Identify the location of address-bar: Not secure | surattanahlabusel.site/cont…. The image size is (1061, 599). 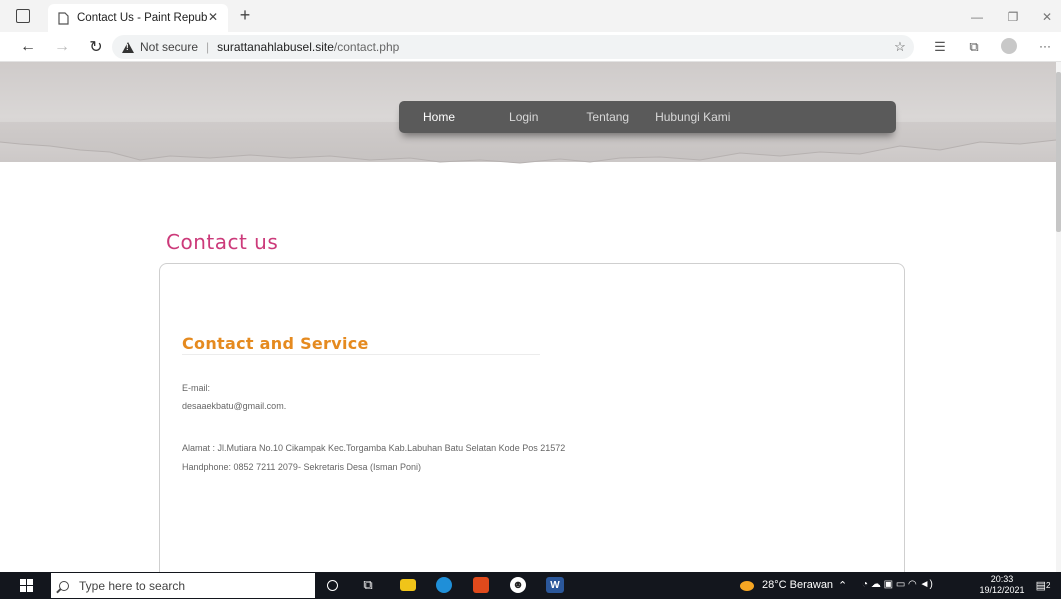
(513, 47).